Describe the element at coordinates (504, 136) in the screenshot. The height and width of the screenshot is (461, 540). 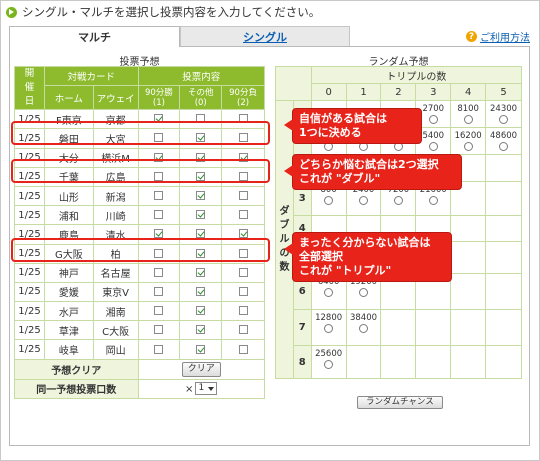
I see `combo-count: 48600` at that location.